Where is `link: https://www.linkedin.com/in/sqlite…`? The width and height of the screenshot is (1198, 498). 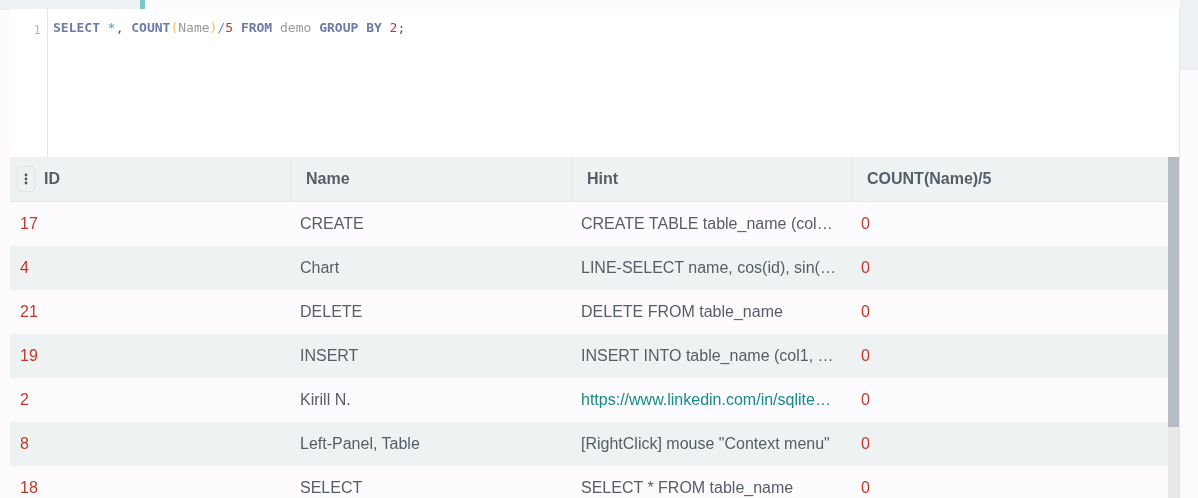
link: https://www.linkedin.com/in/sqlite… is located at coordinates (706, 400).